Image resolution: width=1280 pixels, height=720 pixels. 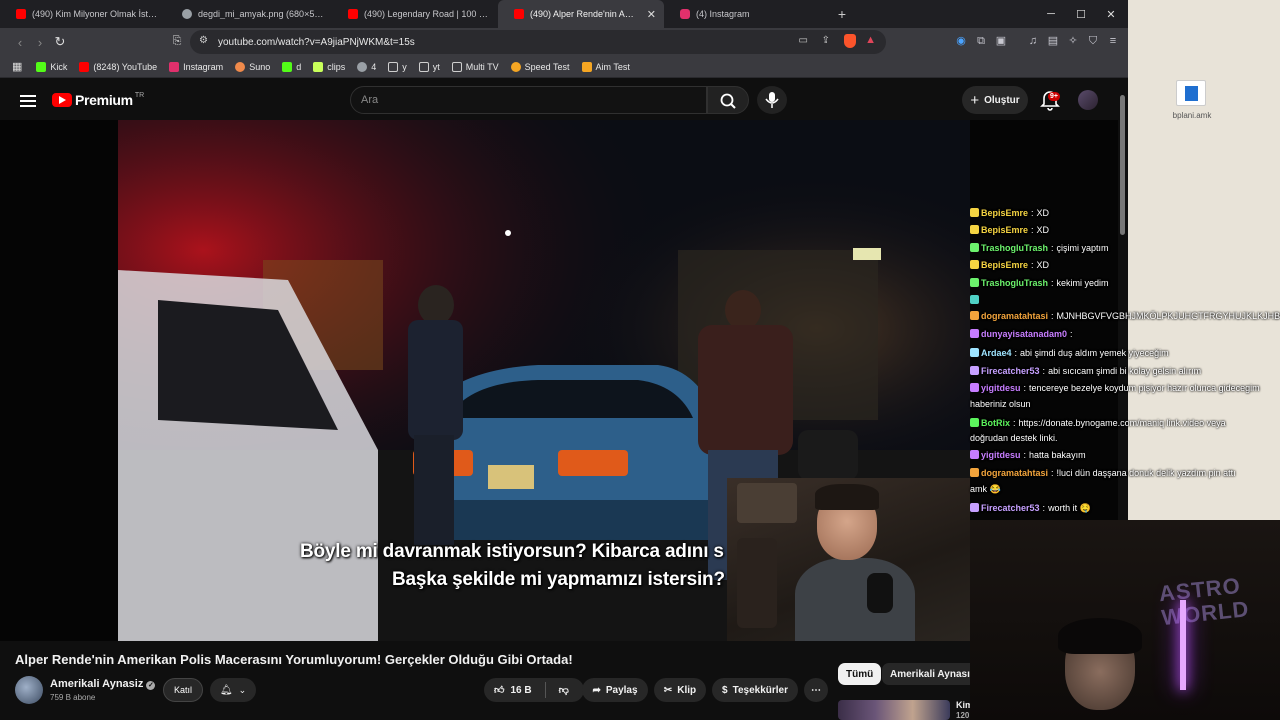 I want to click on globe-icon, so click(x=187, y=14).